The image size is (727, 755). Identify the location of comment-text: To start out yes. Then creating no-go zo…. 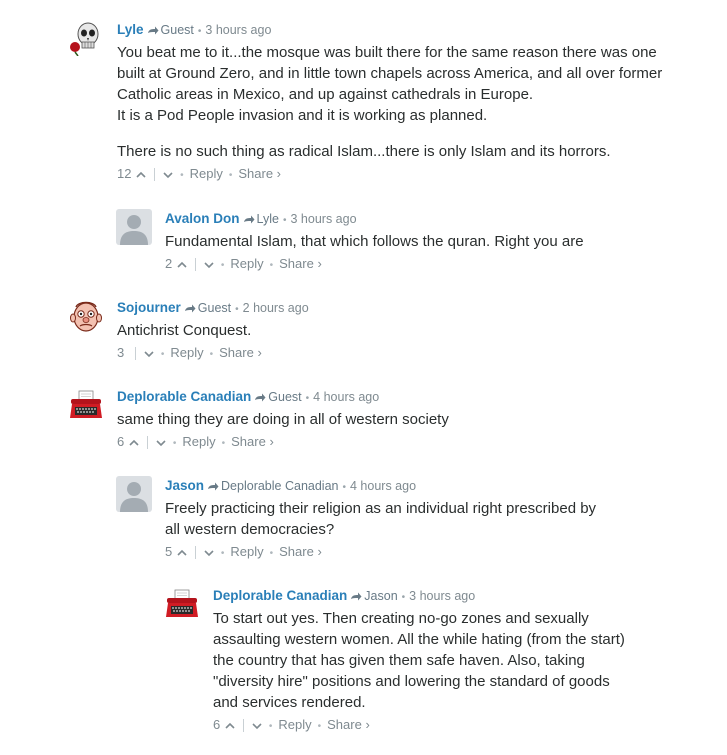
(425, 660).